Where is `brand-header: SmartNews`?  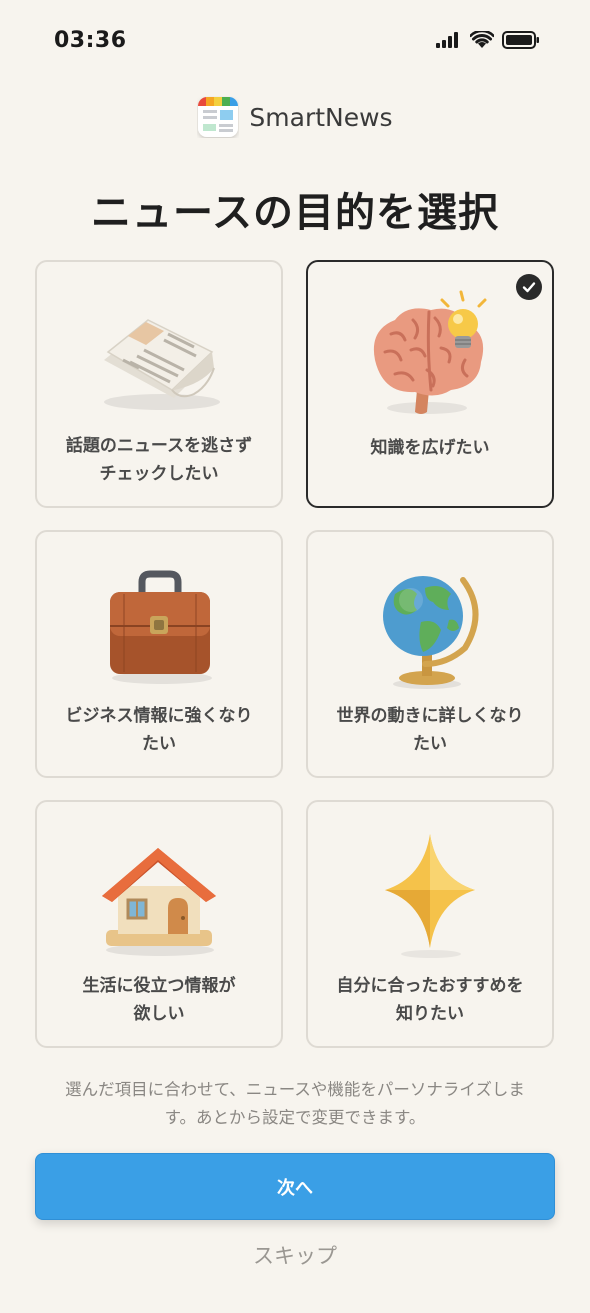 brand-header: SmartNews is located at coordinates (295, 117).